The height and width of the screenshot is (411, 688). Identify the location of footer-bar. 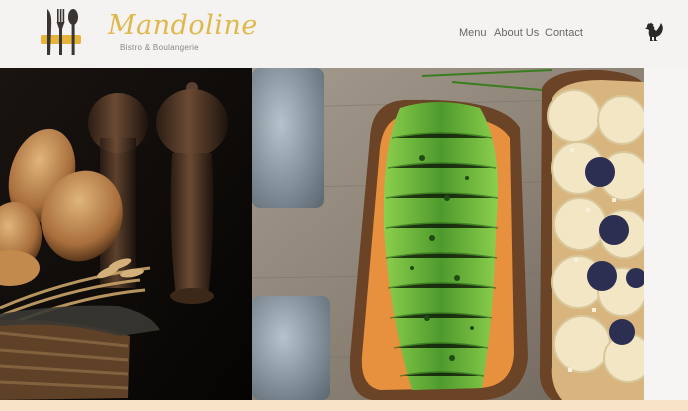
(344, 405).